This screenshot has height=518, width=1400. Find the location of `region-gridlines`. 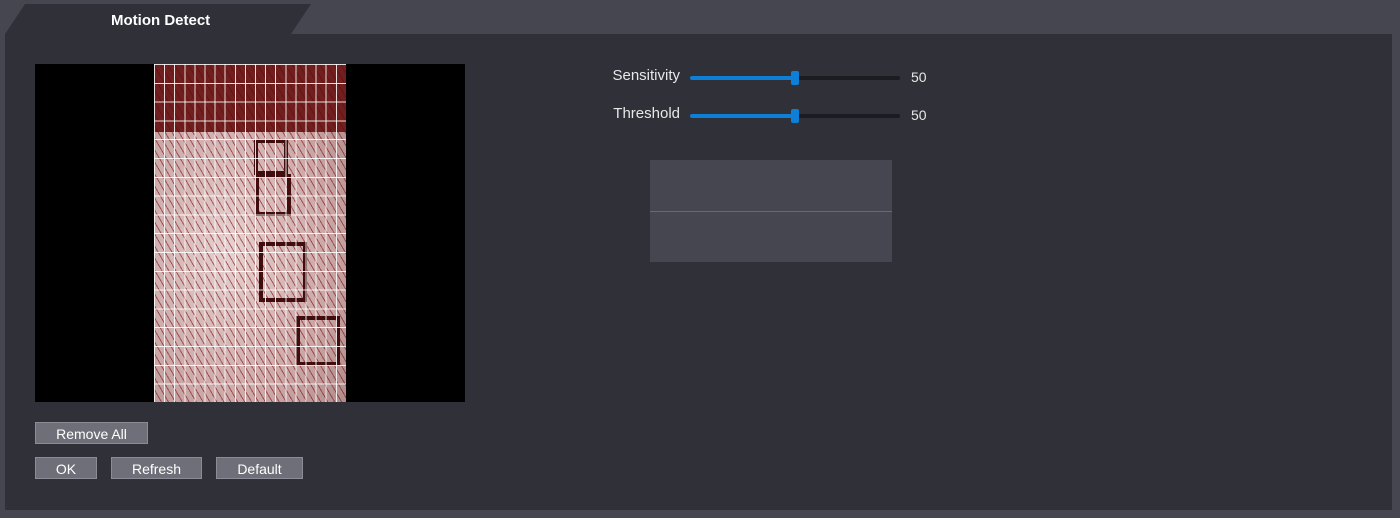

region-gridlines is located at coordinates (250, 233).